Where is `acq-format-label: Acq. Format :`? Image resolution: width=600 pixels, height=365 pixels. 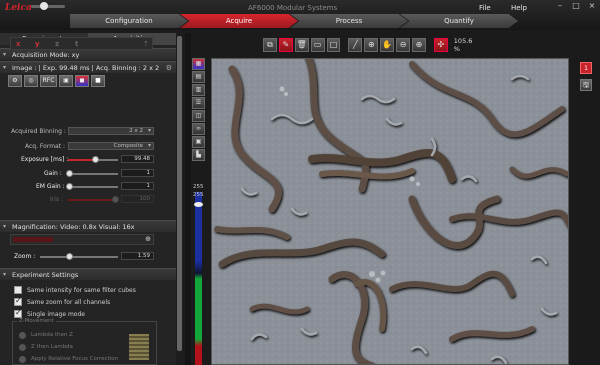
acq-format-label: Acq. Format : is located at coordinates (45, 146).